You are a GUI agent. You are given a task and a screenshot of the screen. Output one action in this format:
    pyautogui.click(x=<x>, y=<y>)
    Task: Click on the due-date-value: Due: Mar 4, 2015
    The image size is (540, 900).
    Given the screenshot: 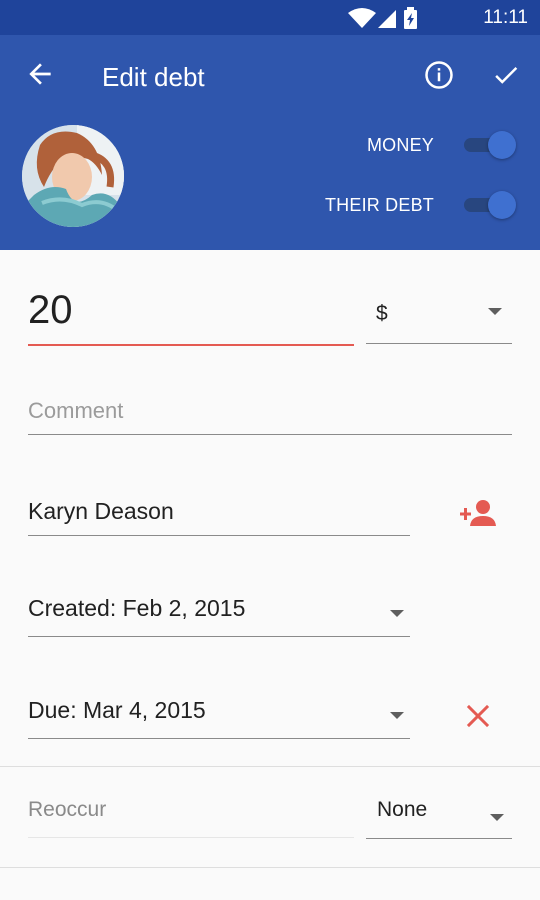 What is the action you would take?
    pyautogui.click(x=117, y=710)
    